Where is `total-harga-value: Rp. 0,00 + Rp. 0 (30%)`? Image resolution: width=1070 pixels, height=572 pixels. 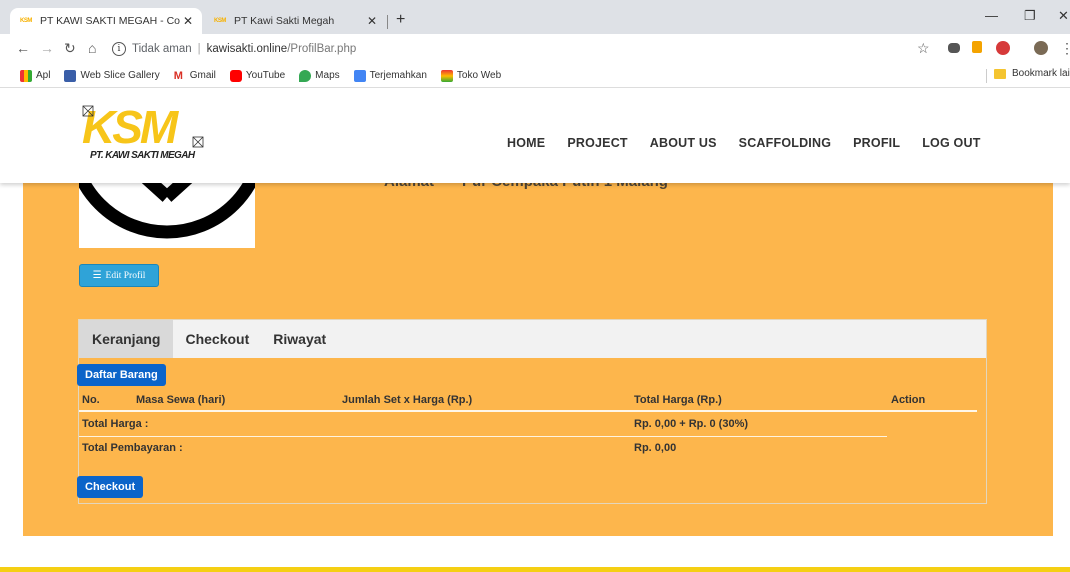
total-harga-value: Rp. 0,00 + Rp. 0 (30%) is located at coordinates (691, 424).